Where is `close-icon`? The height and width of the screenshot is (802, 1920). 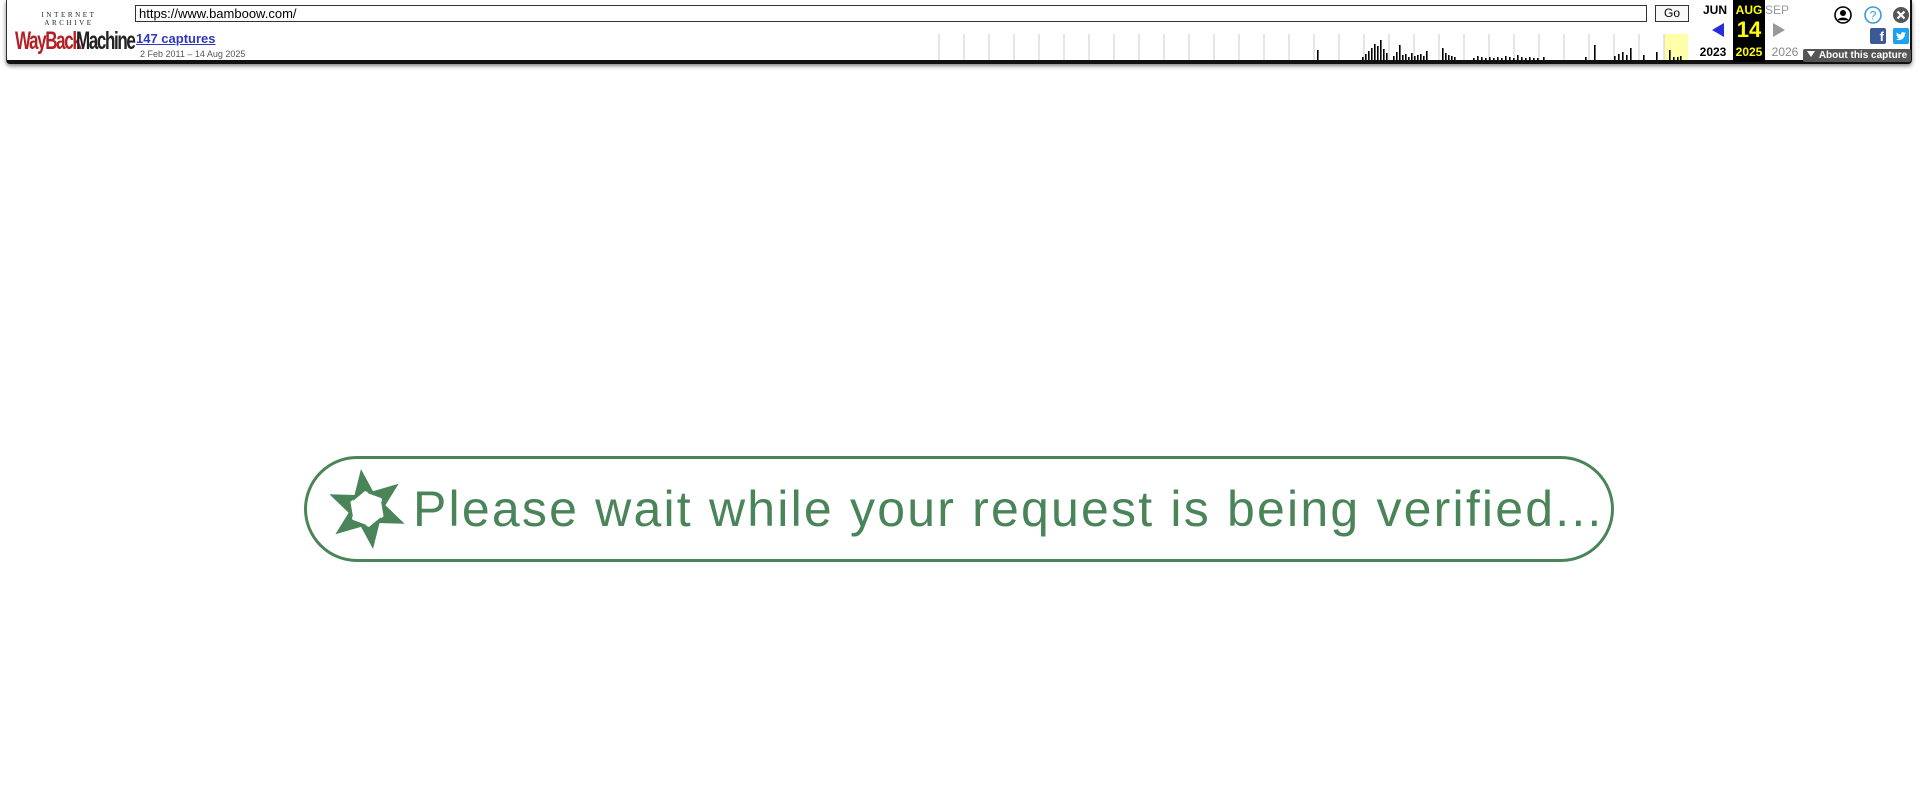
close-icon is located at coordinates (1901, 15).